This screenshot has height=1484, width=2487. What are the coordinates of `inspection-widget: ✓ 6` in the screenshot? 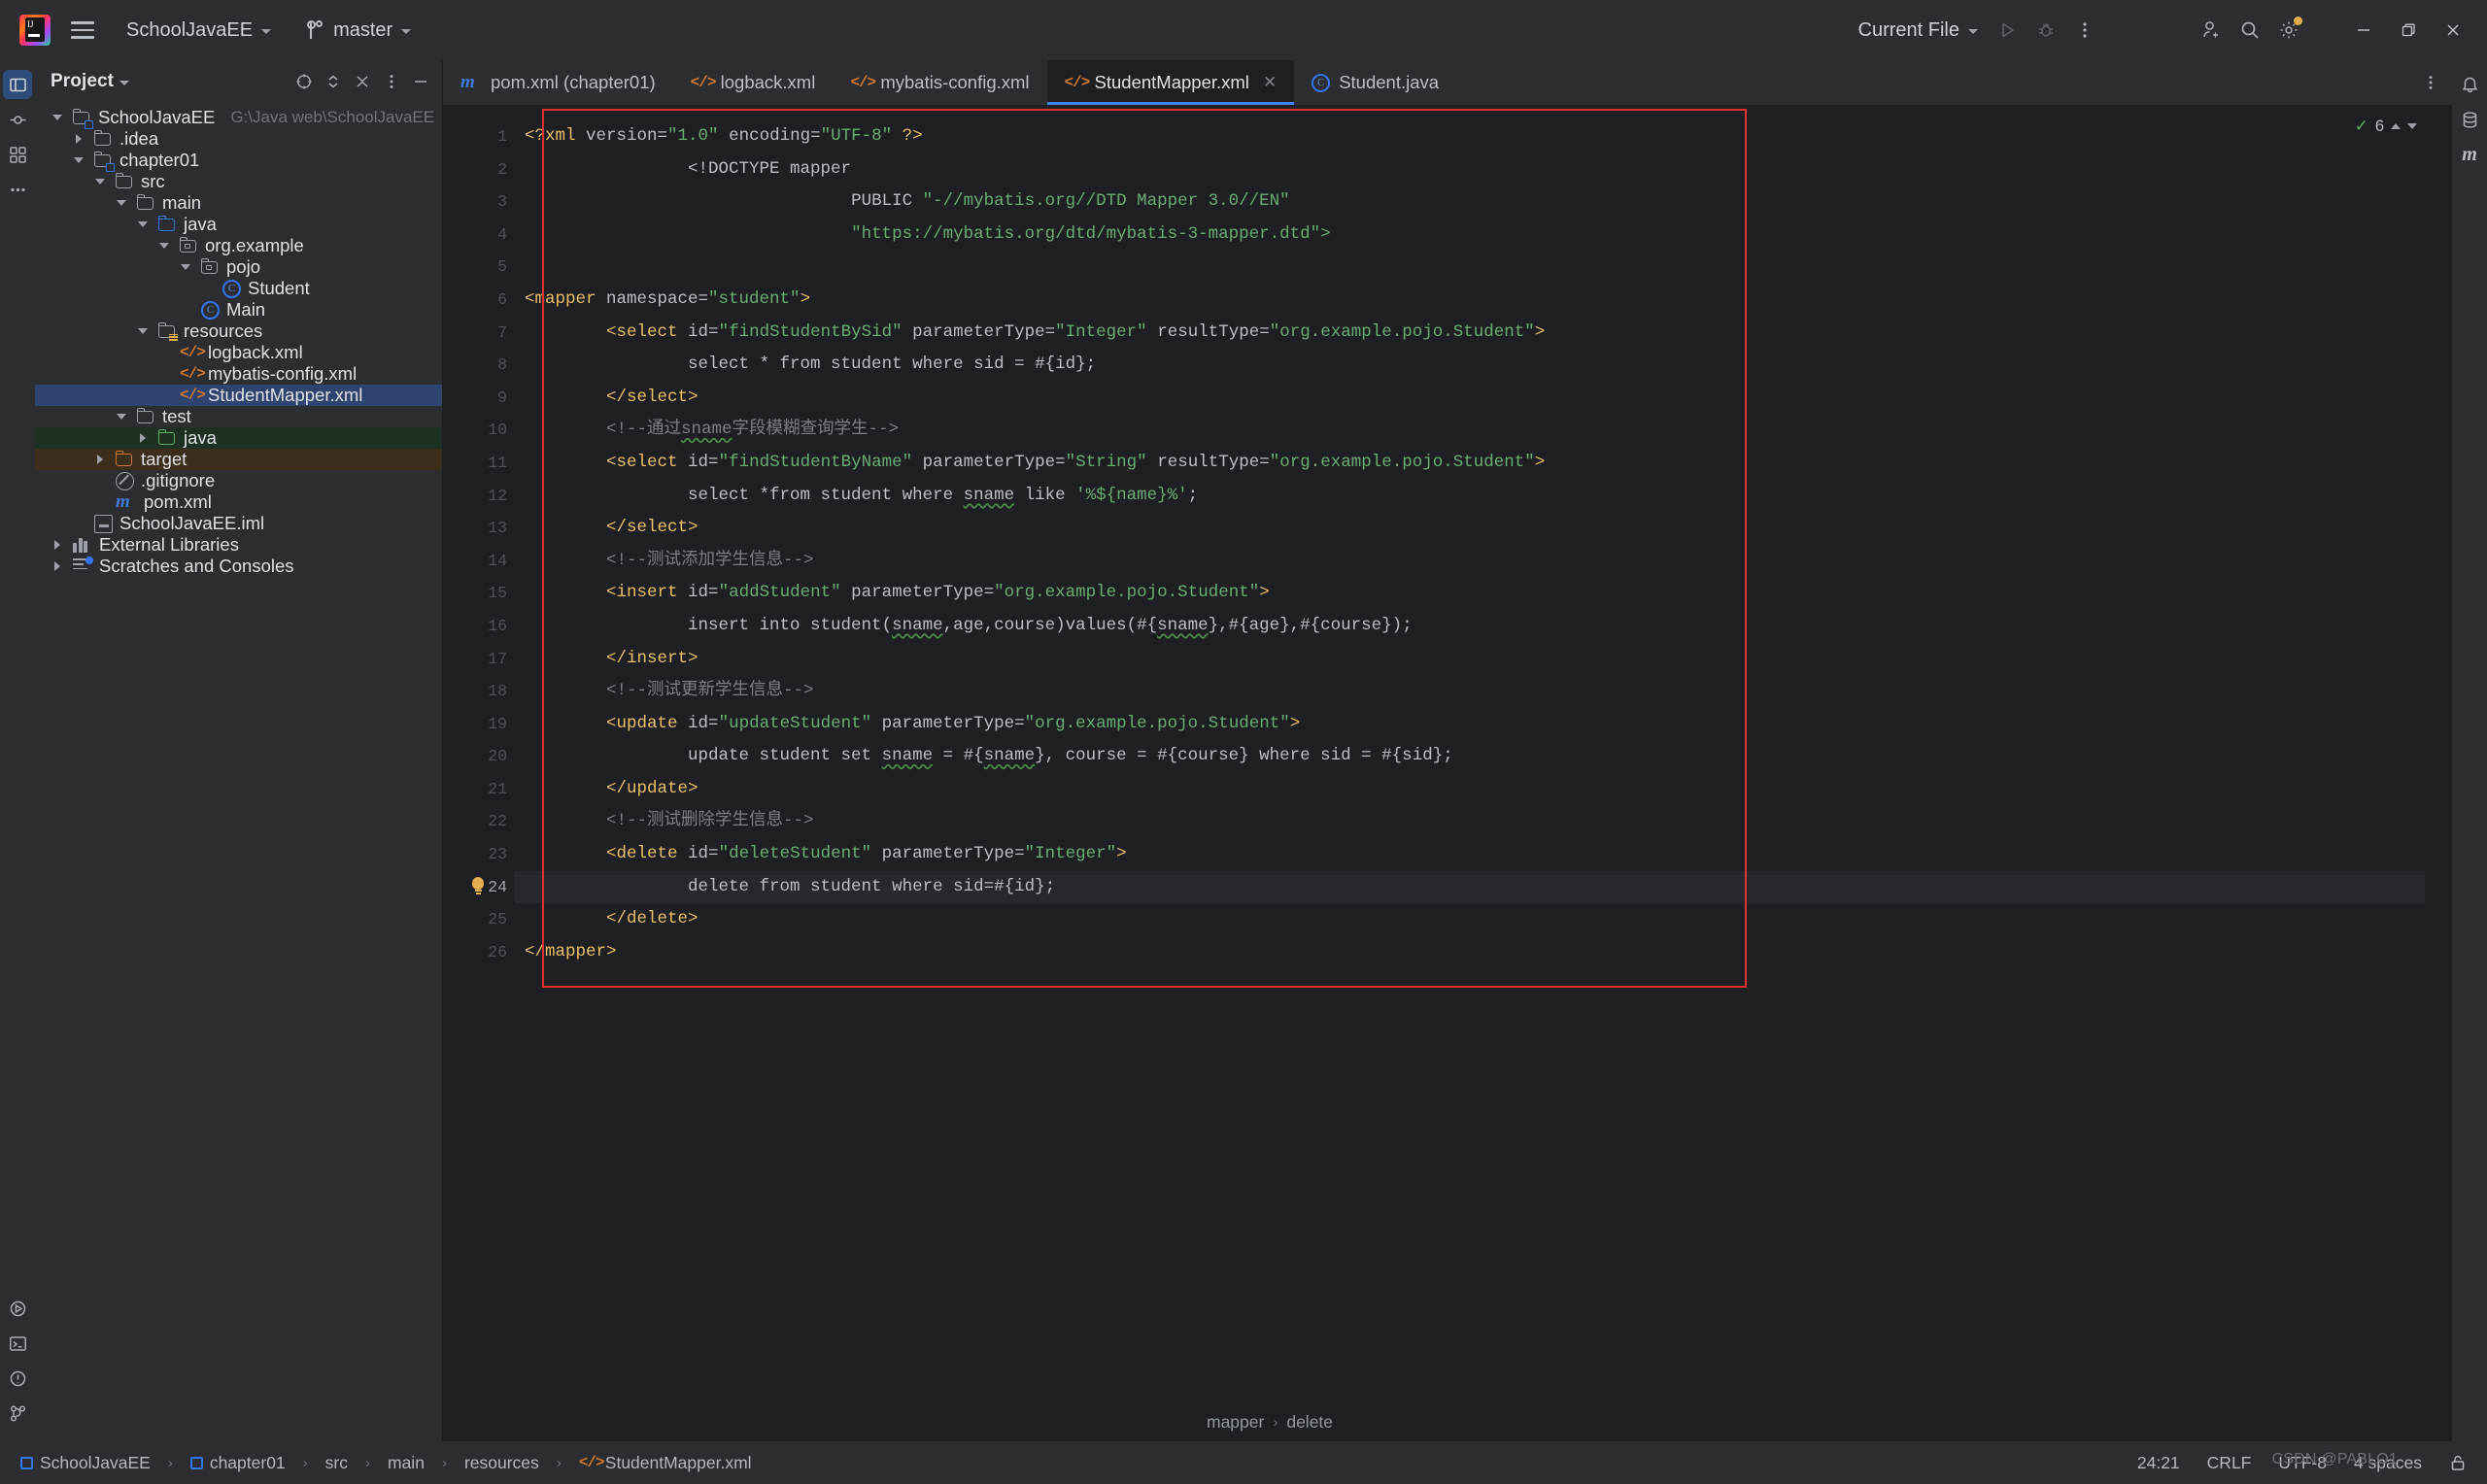 It's located at (2386, 126).